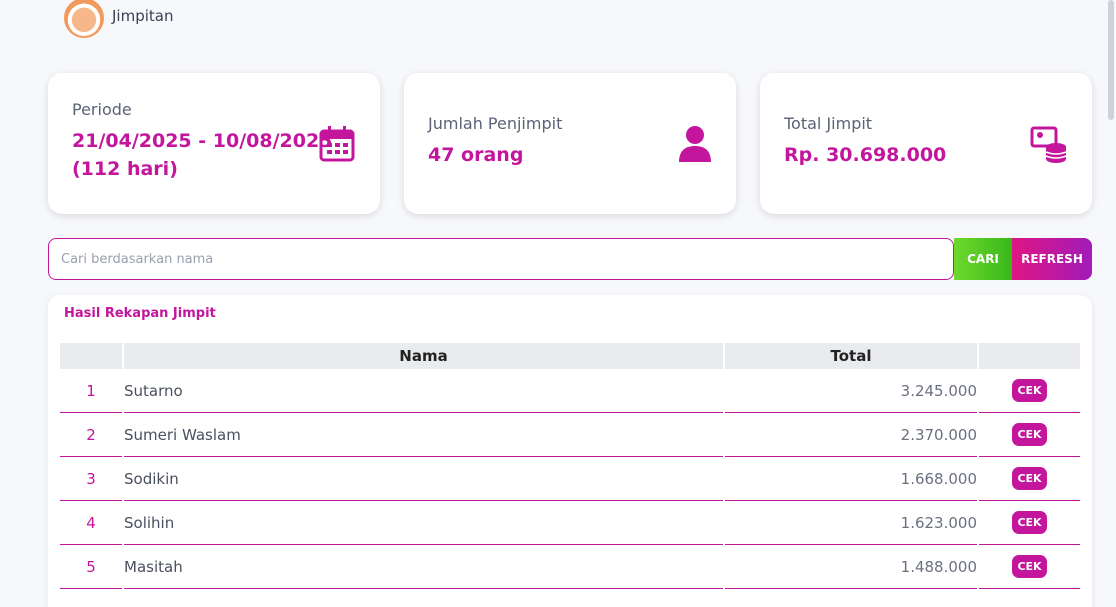 This screenshot has height=607, width=1116. What do you see at coordinates (143, 16) in the screenshot?
I see `app-title: Jimpitan` at bounding box center [143, 16].